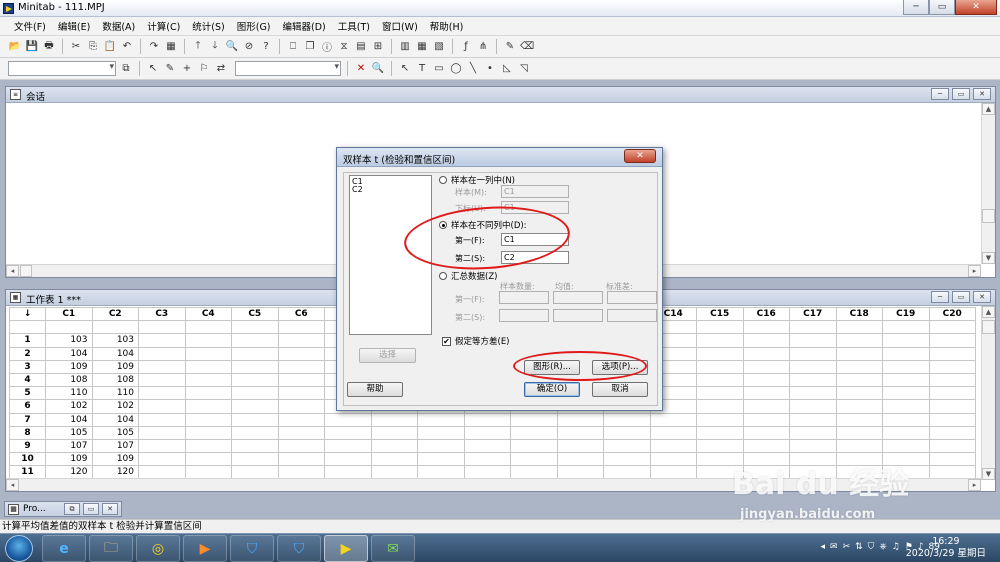 This screenshot has width=1000, height=562. What do you see at coordinates (390, 190) in the screenshot?
I see `list-item: C2` at bounding box center [390, 190].